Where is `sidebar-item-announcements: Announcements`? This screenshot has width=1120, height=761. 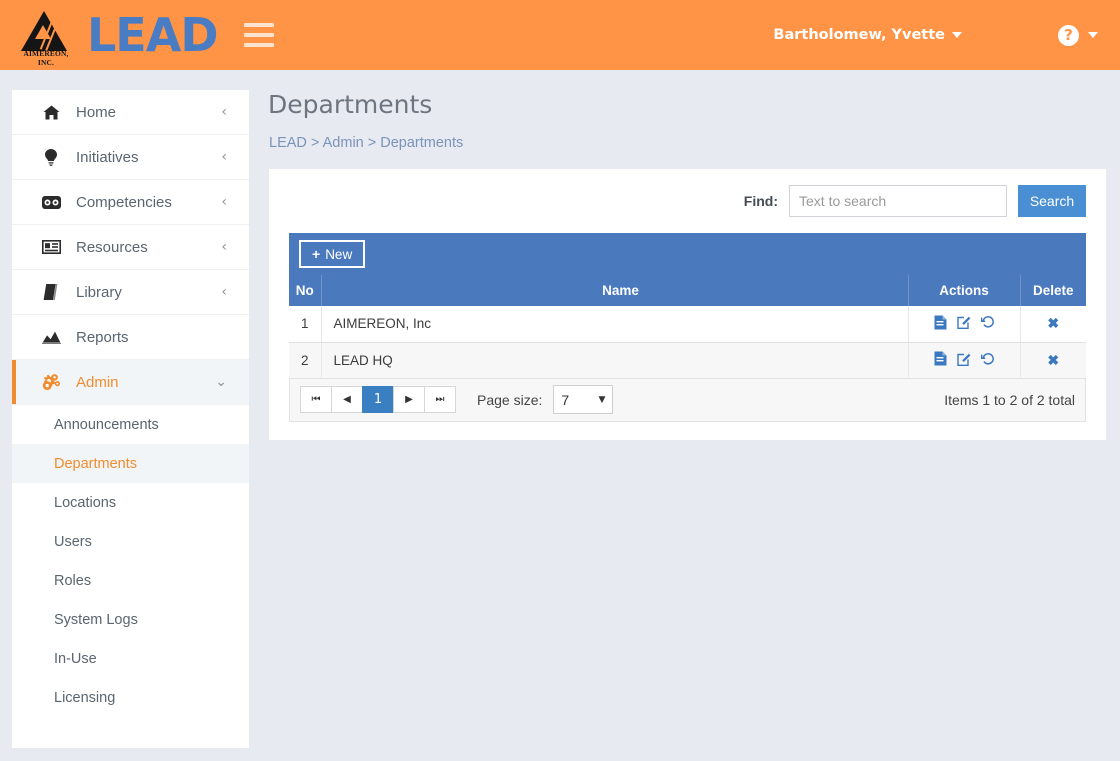
sidebar-item-announcements: Announcements is located at coordinates (130, 424).